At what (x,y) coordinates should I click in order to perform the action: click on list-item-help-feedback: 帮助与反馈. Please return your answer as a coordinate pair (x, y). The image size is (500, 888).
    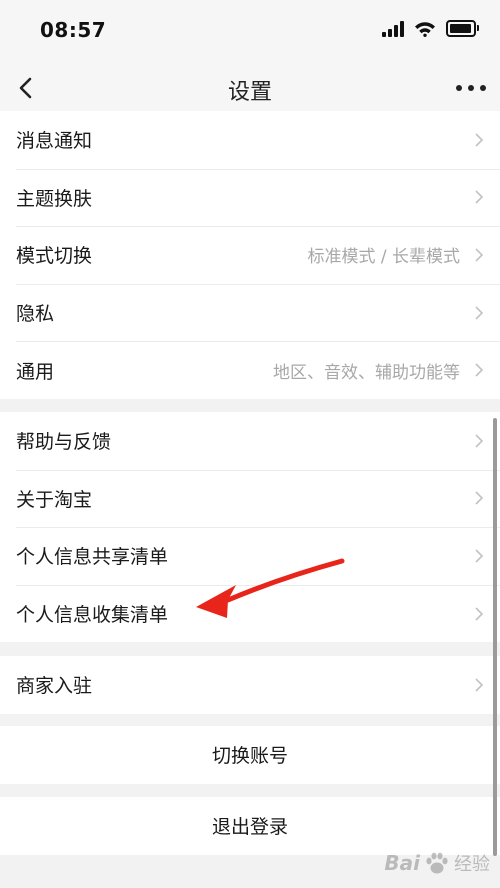
    Looking at the image, I should click on (250, 441).